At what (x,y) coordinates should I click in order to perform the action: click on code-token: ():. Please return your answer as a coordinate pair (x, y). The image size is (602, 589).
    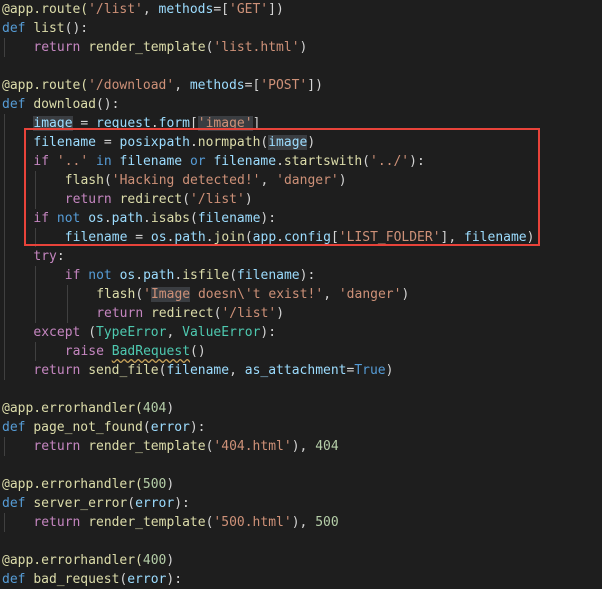
    Looking at the image, I should click on (76, 28).